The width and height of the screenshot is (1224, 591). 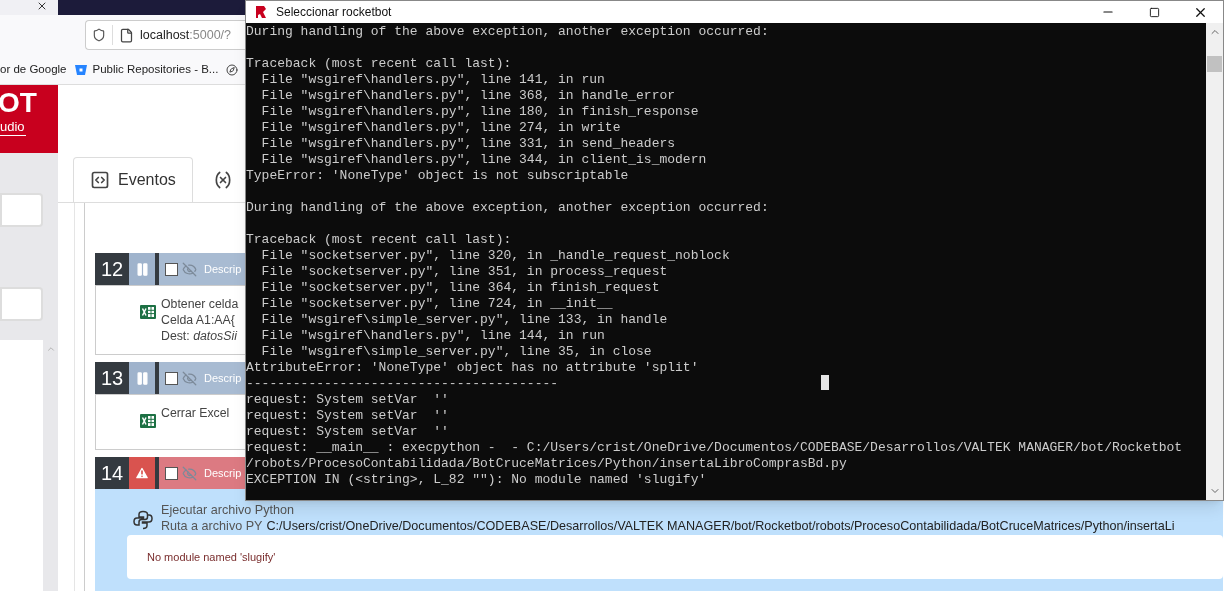 What do you see at coordinates (19, 103) in the screenshot?
I see `logo-title: OT` at bounding box center [19, 103].